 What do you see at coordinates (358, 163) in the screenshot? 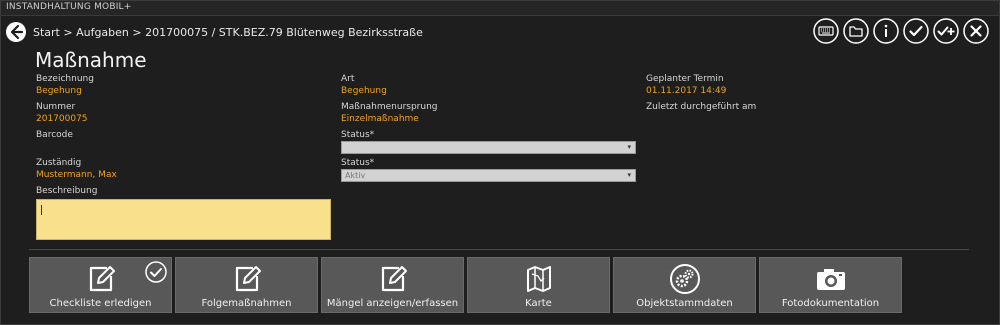
I see `status2-label: Status*` at bounding box center [358, 163].